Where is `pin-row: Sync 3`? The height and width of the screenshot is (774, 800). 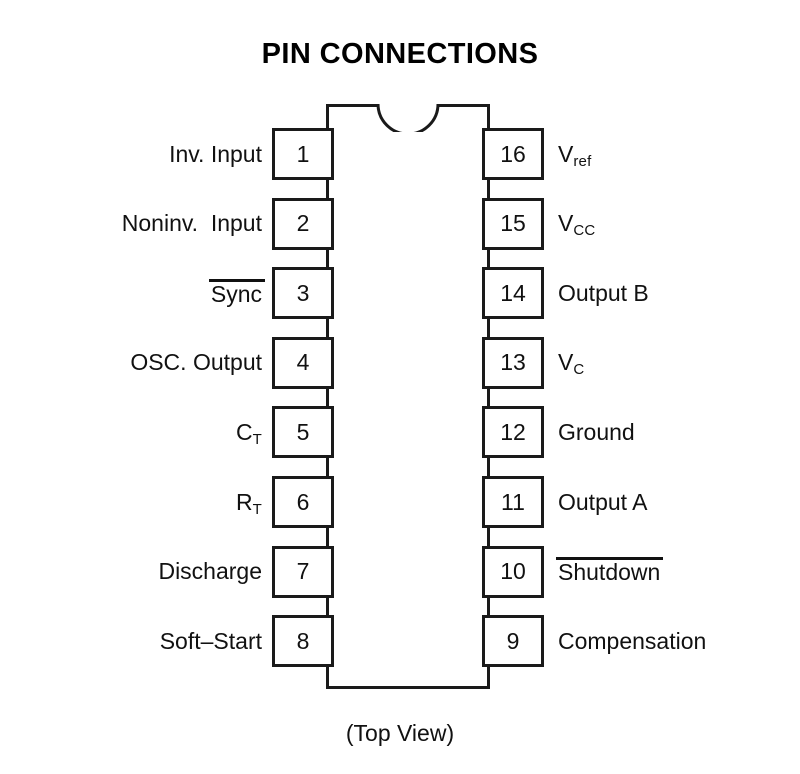
pin-row: Sync 3 is located at coordinates (167, 293).